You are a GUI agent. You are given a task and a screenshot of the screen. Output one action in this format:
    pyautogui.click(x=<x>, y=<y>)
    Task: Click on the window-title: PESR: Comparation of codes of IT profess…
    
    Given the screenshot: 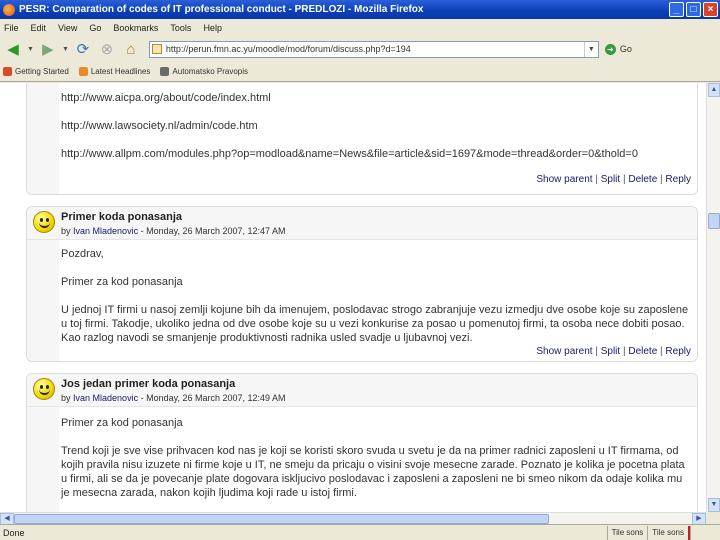 What is the action you would take?
    pyautogui.click(x=221, y=9)
    